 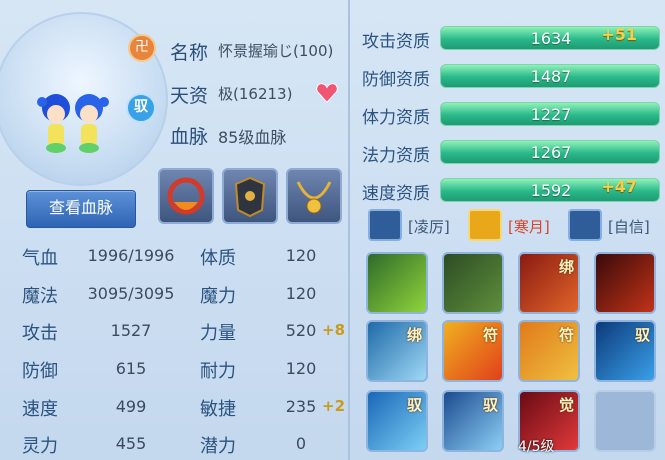 What do you see at coordinates (629, 227) in the screenshot?
I see `aspect-confident-label: [自信]` at bounding box center [629, 227].